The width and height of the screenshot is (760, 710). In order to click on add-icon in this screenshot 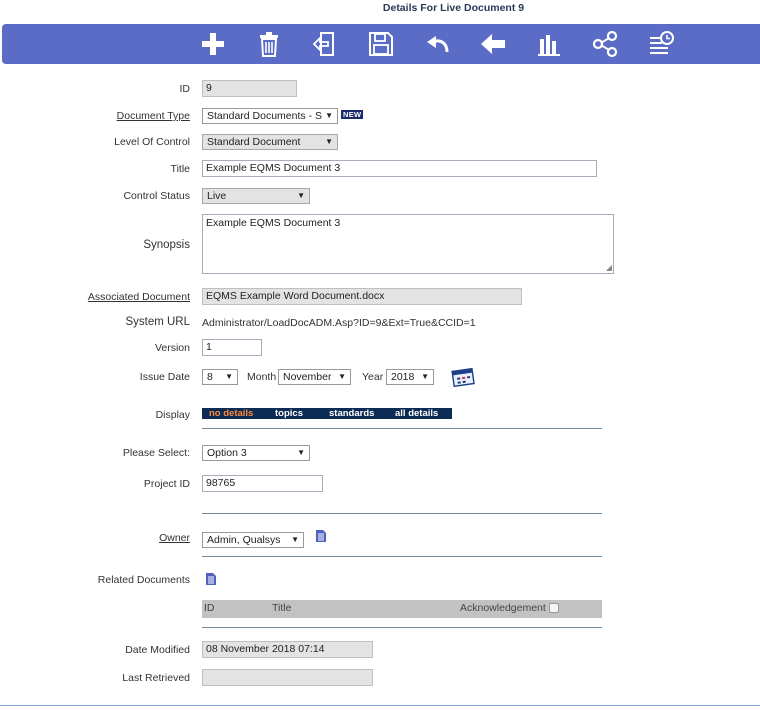, I will do `click(213, 44)`.